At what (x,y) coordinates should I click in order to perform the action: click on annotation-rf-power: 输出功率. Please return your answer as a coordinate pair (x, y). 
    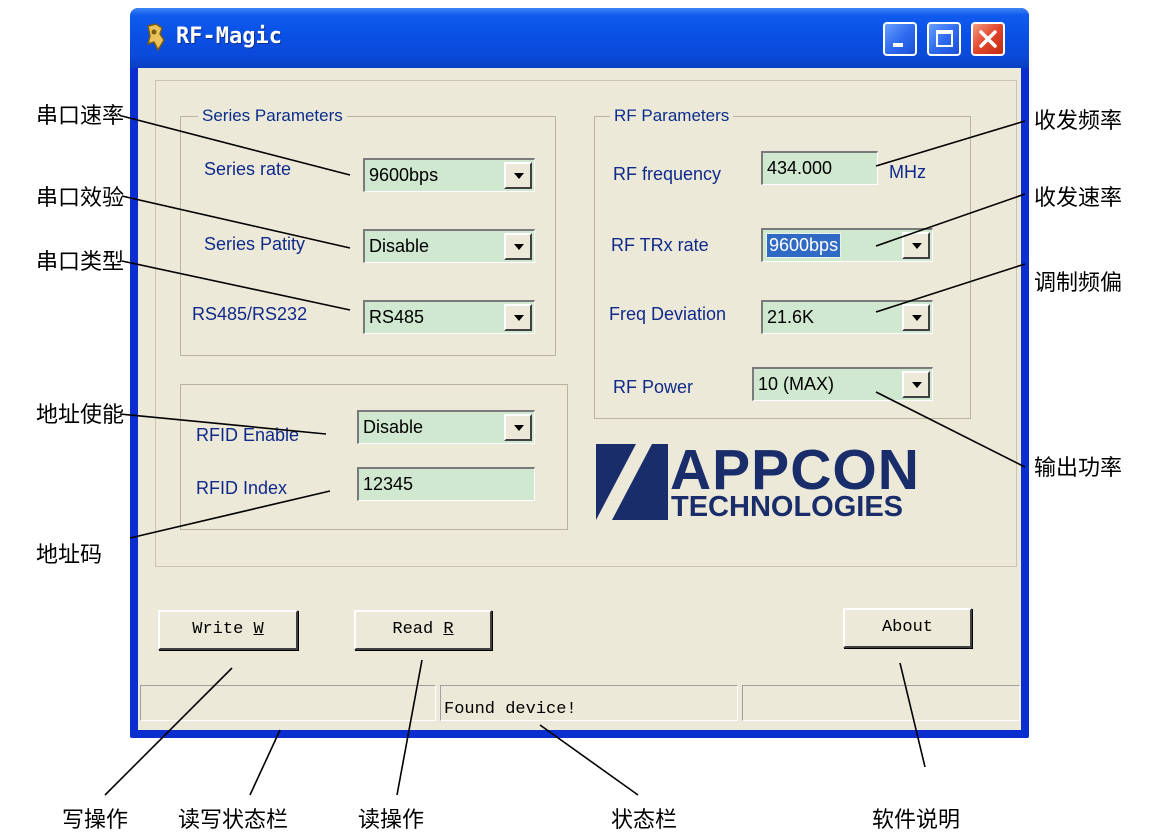
    Looking at the image, I should click on (1078, 468).